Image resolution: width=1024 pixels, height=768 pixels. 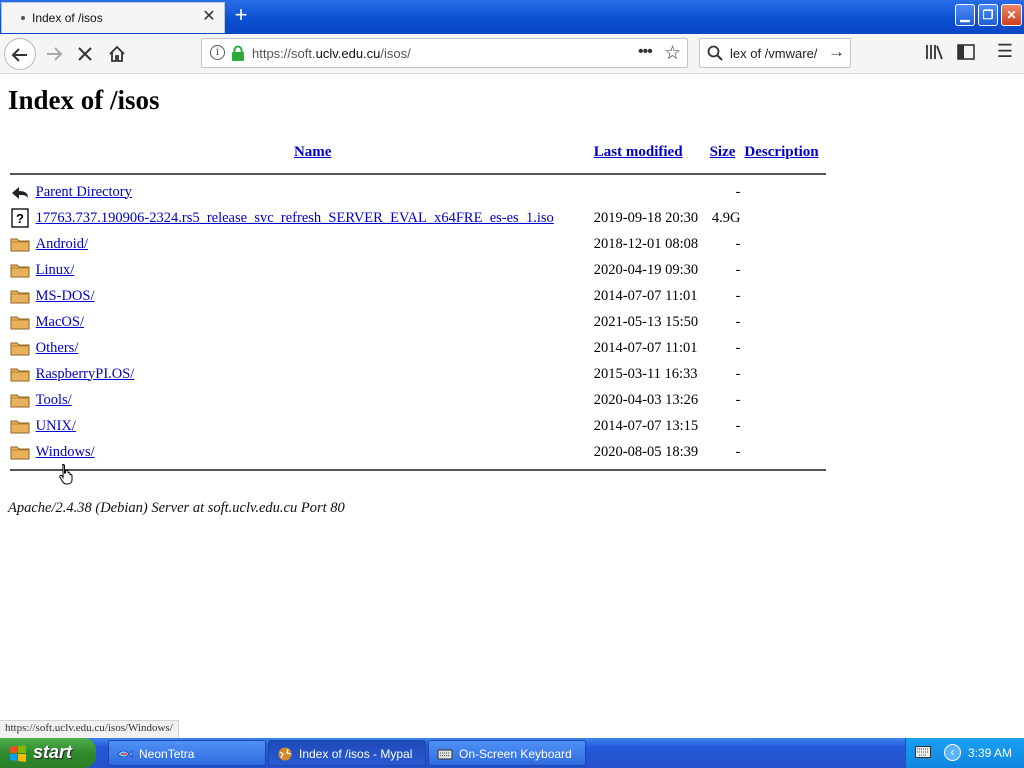 I want to click on home-button, so click(x=117, y=54).